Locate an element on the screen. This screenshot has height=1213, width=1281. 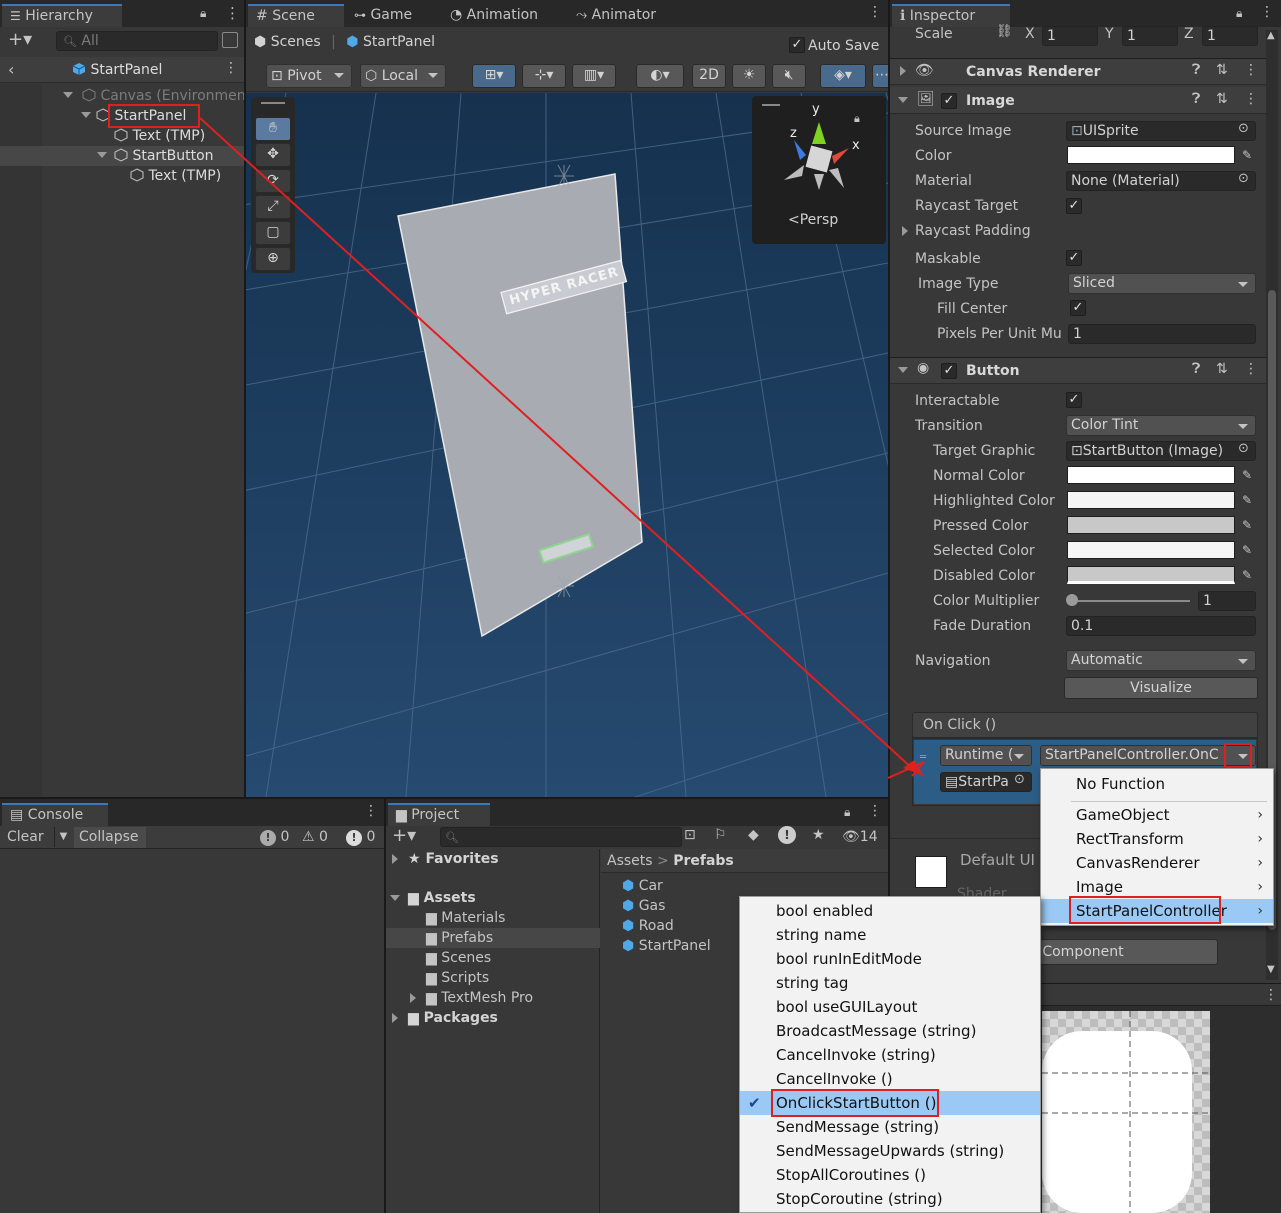
tab-hierarchy: ☰ Hierarchy is located at coordinates (62, 15).